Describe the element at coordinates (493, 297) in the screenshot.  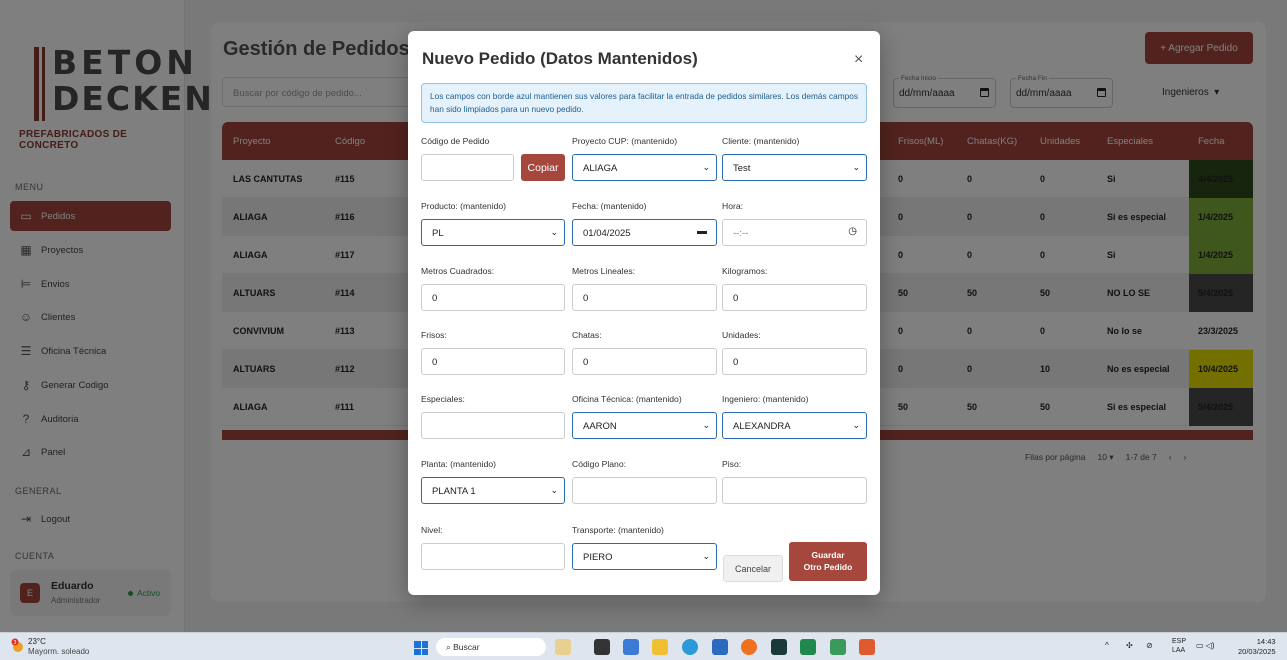
I see `m2-input: 0` at that location.